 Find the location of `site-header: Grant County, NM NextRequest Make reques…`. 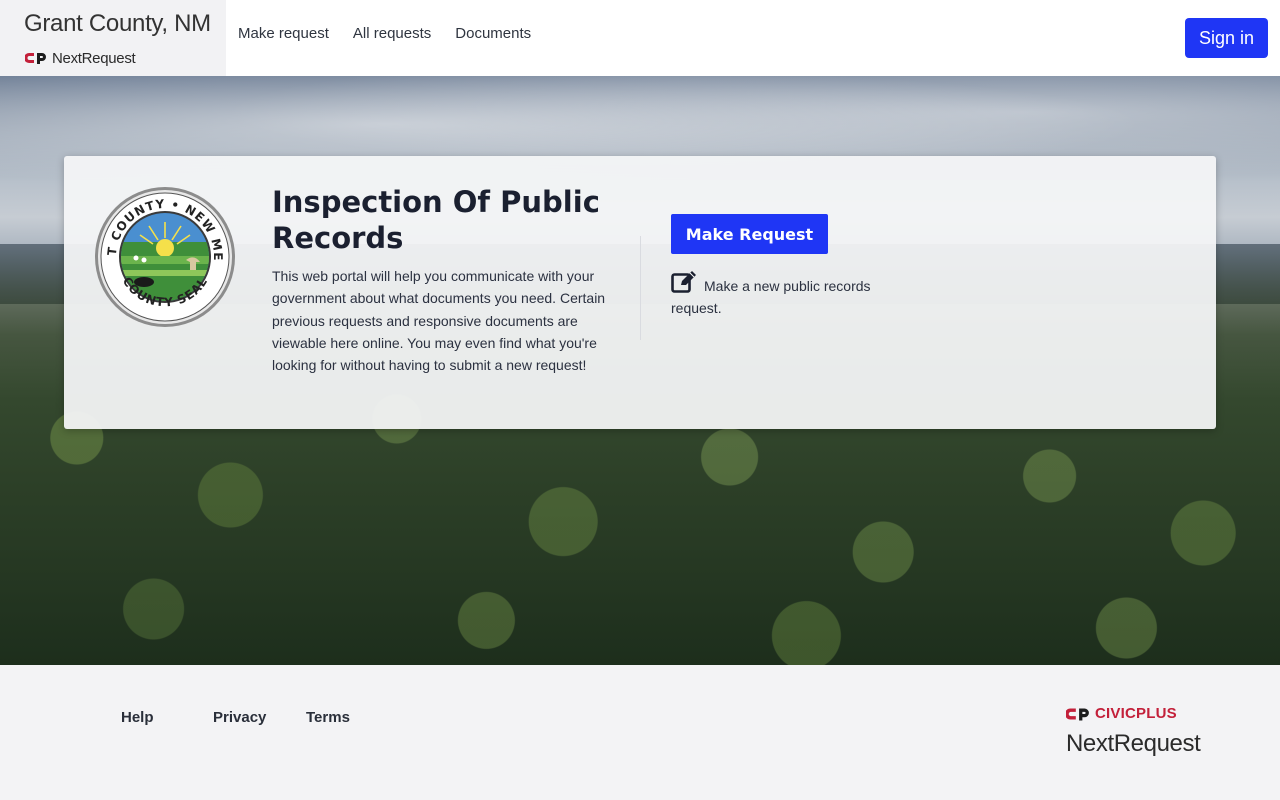

site-header: Grant County, NM NextRequest Make reques… is located at coordinates (640, 38).